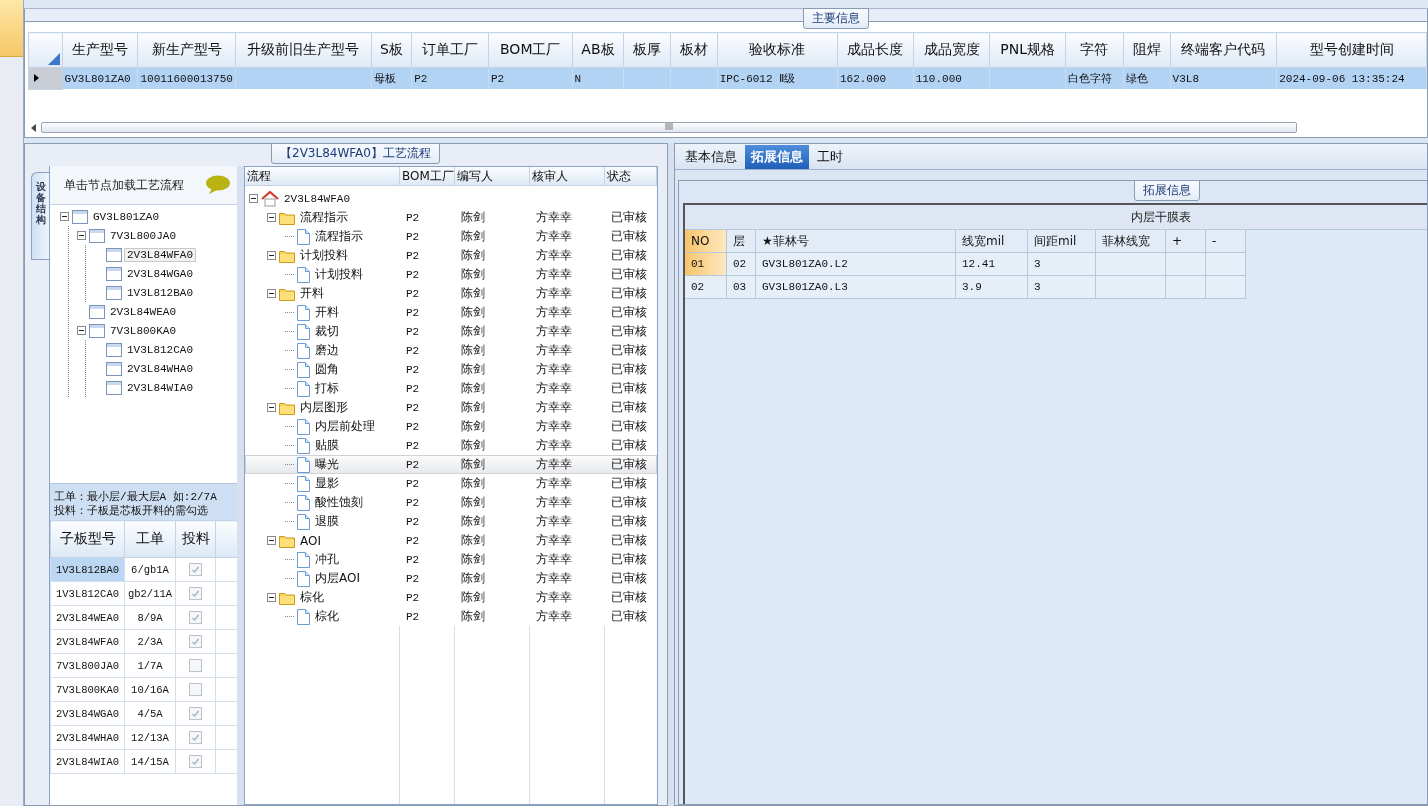  What do you see at coordinates (126, 216) in the screenshot?
I see `tree-node: GV3L801ZA0` at bounding box center [126, 216].